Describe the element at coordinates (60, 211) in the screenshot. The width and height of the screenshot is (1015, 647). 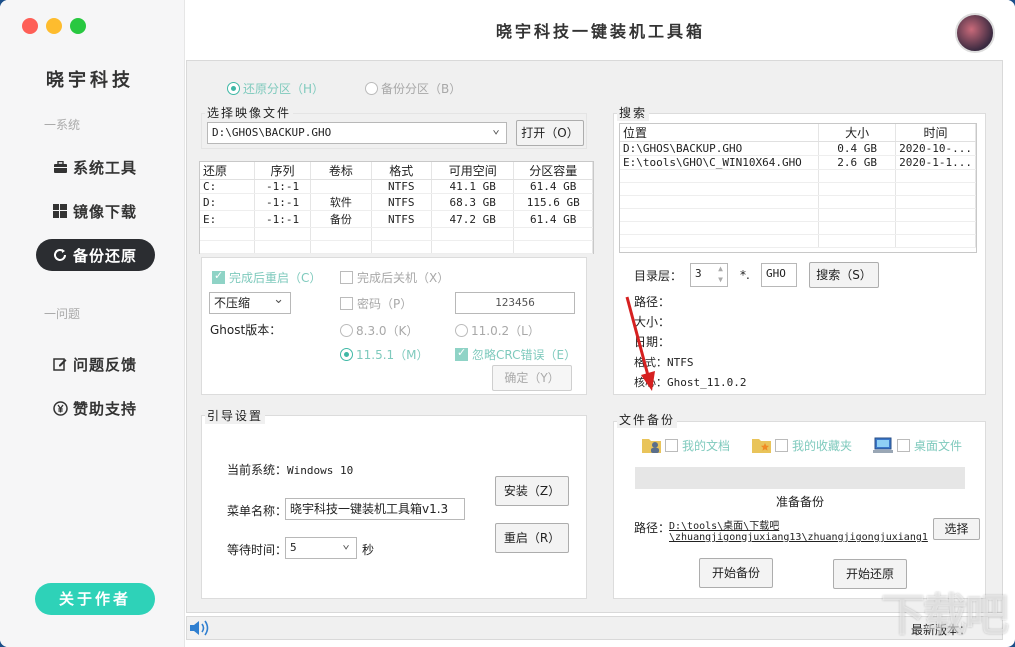
I see `windows-icon` at that location.